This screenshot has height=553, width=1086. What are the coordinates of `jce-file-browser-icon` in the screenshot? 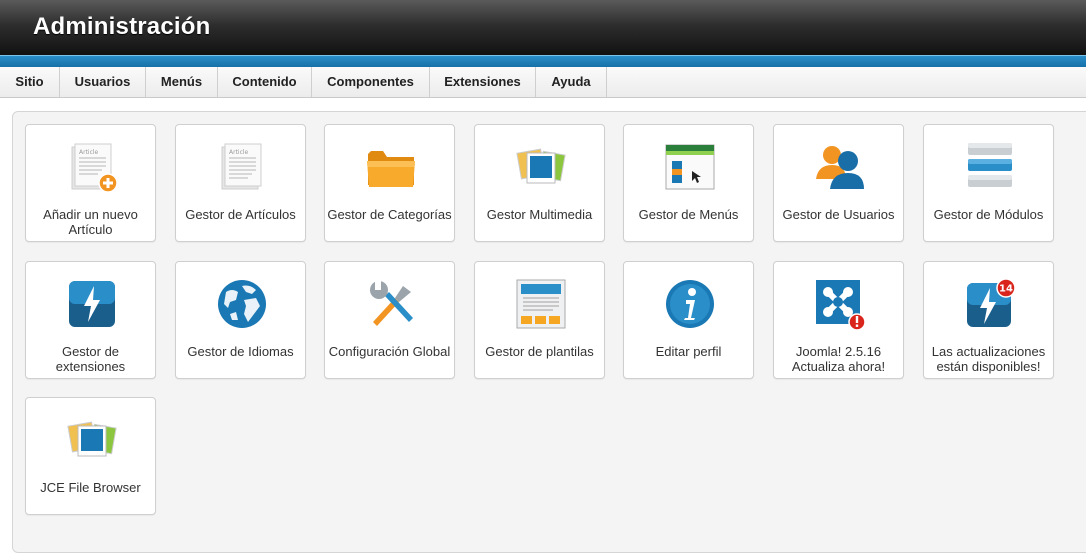 It's located at (92, 440).